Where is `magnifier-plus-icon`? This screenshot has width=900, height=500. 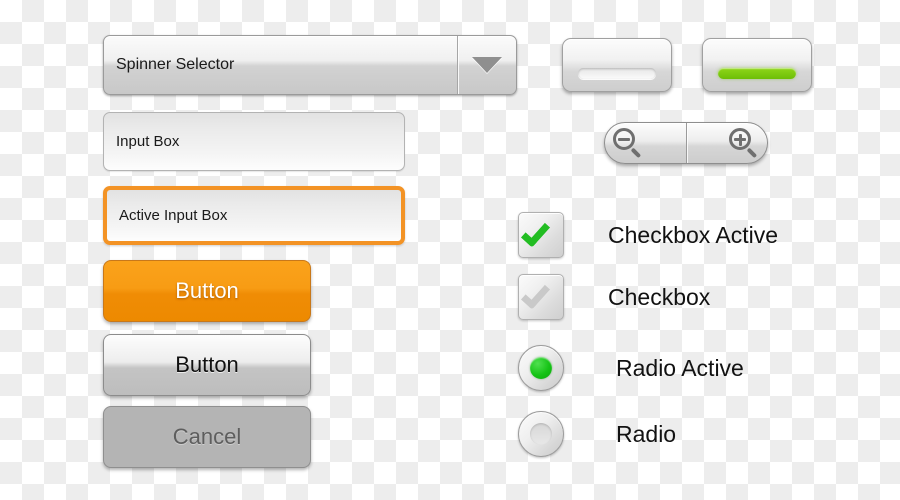
magnifier-plus-icon is located at coordinates (744, 143).